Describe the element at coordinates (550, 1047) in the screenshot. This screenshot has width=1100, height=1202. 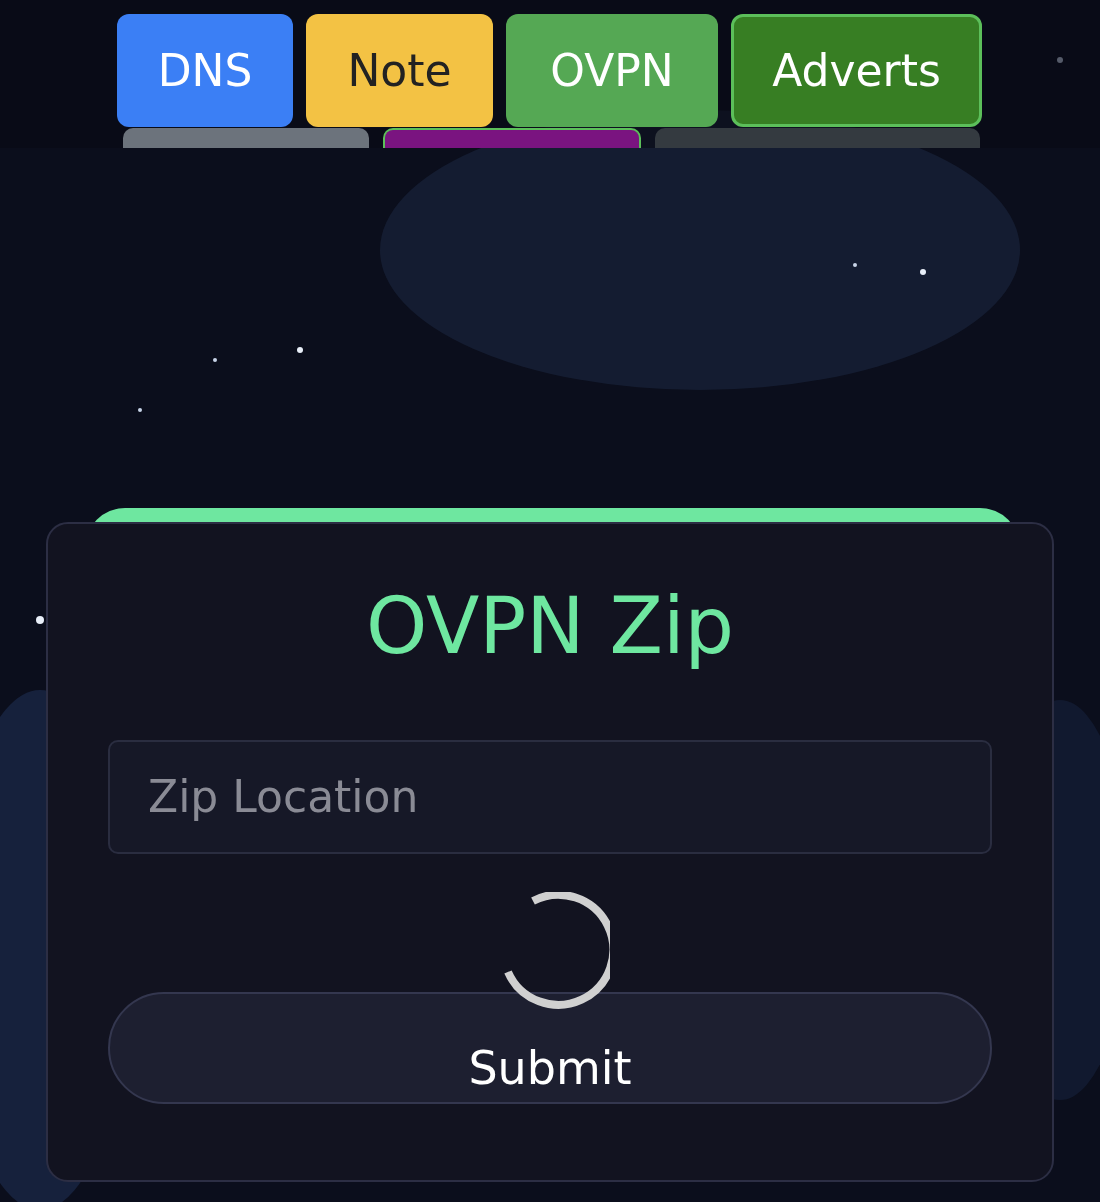
I see `submit-button: Submit` at that location.